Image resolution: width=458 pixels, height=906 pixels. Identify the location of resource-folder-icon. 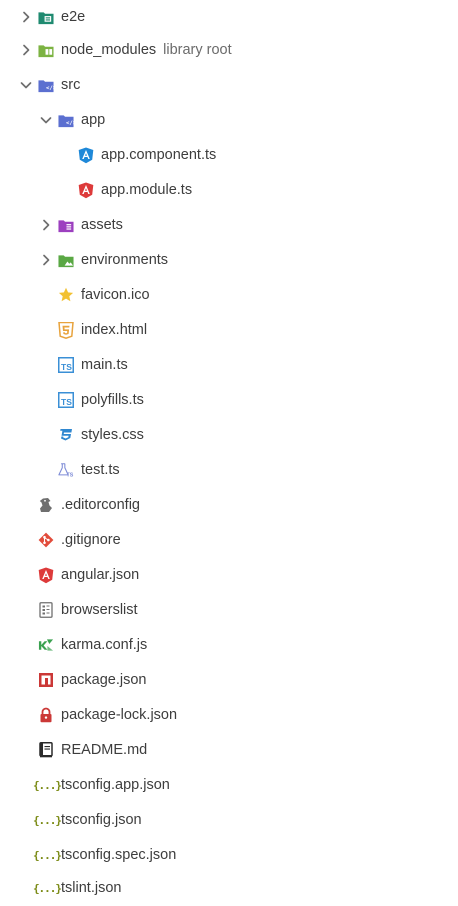
(66, 225).